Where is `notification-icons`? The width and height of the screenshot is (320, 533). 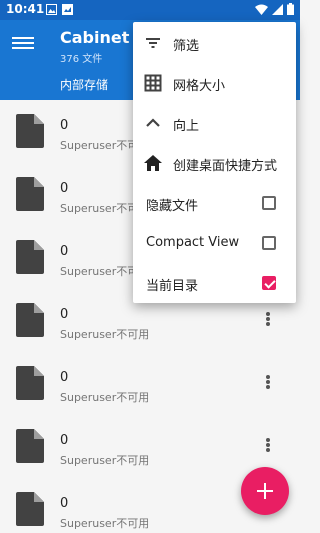
notification-icons is located at coordinates (59, 9).